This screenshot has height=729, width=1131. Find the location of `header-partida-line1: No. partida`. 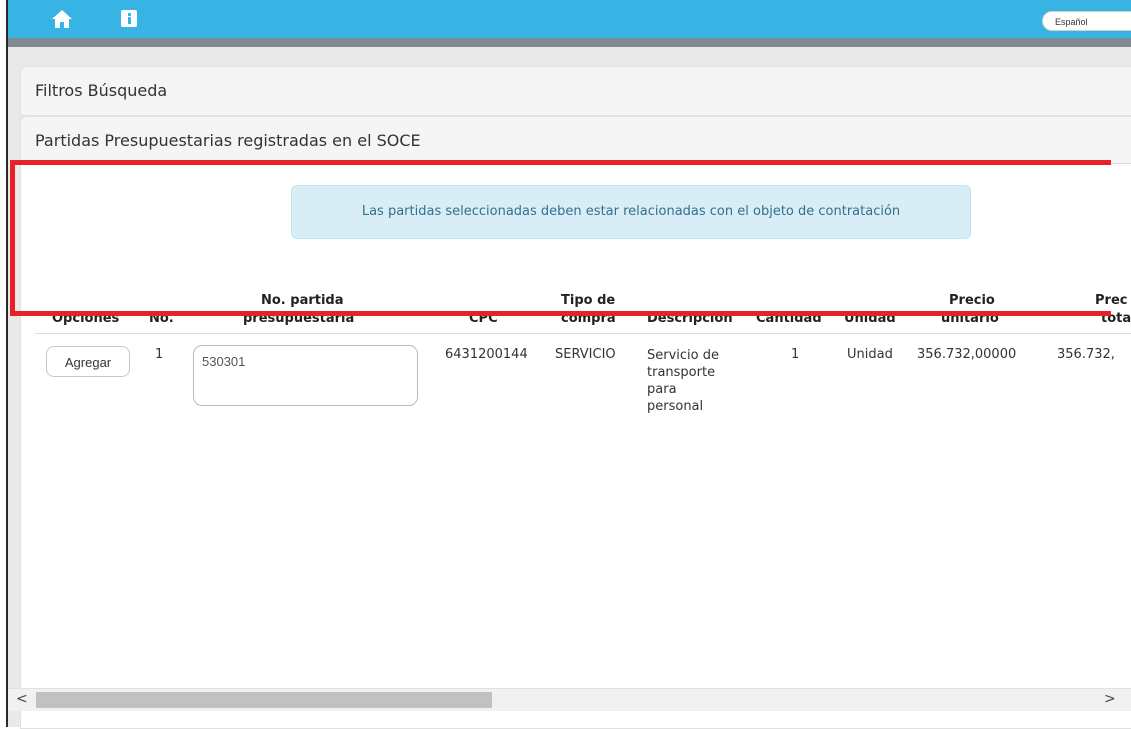

header-partida-line1: No. partida is located at coordinates (302, 300).